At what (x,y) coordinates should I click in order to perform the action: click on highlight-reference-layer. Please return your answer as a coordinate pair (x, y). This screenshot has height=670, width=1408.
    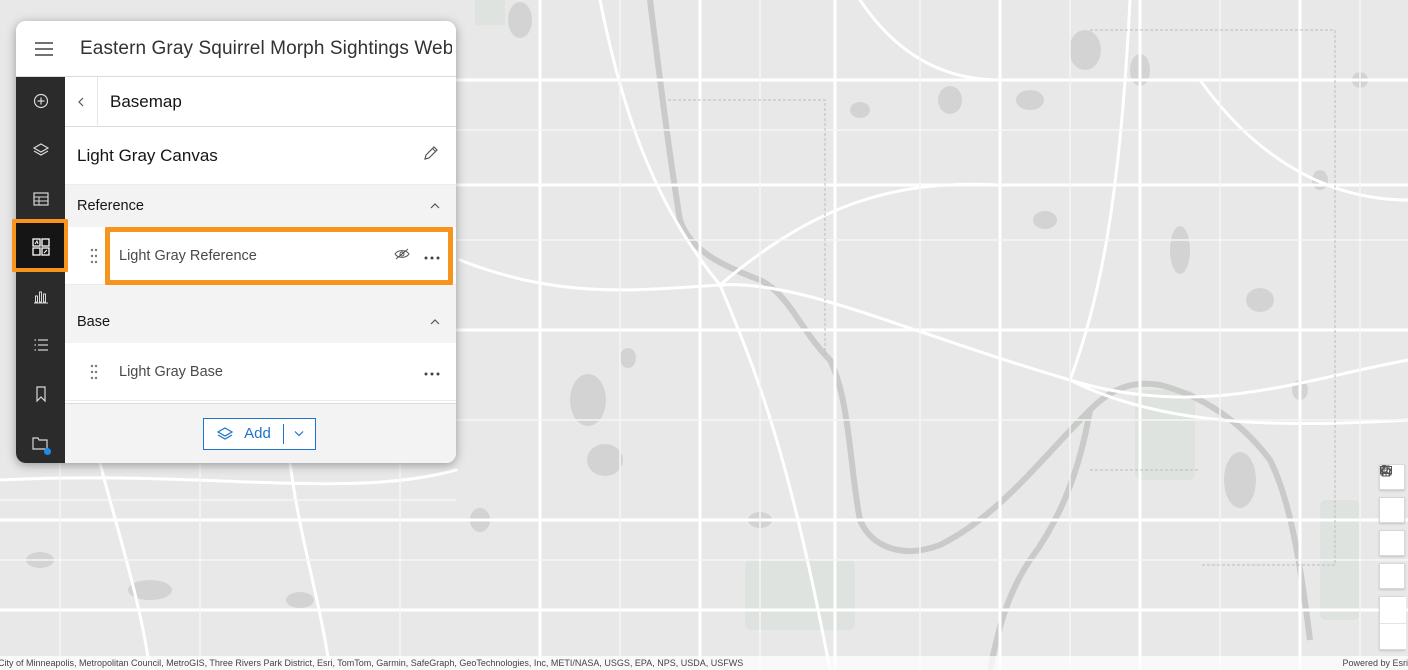
    Looking at the image, I should click on (279, 256).